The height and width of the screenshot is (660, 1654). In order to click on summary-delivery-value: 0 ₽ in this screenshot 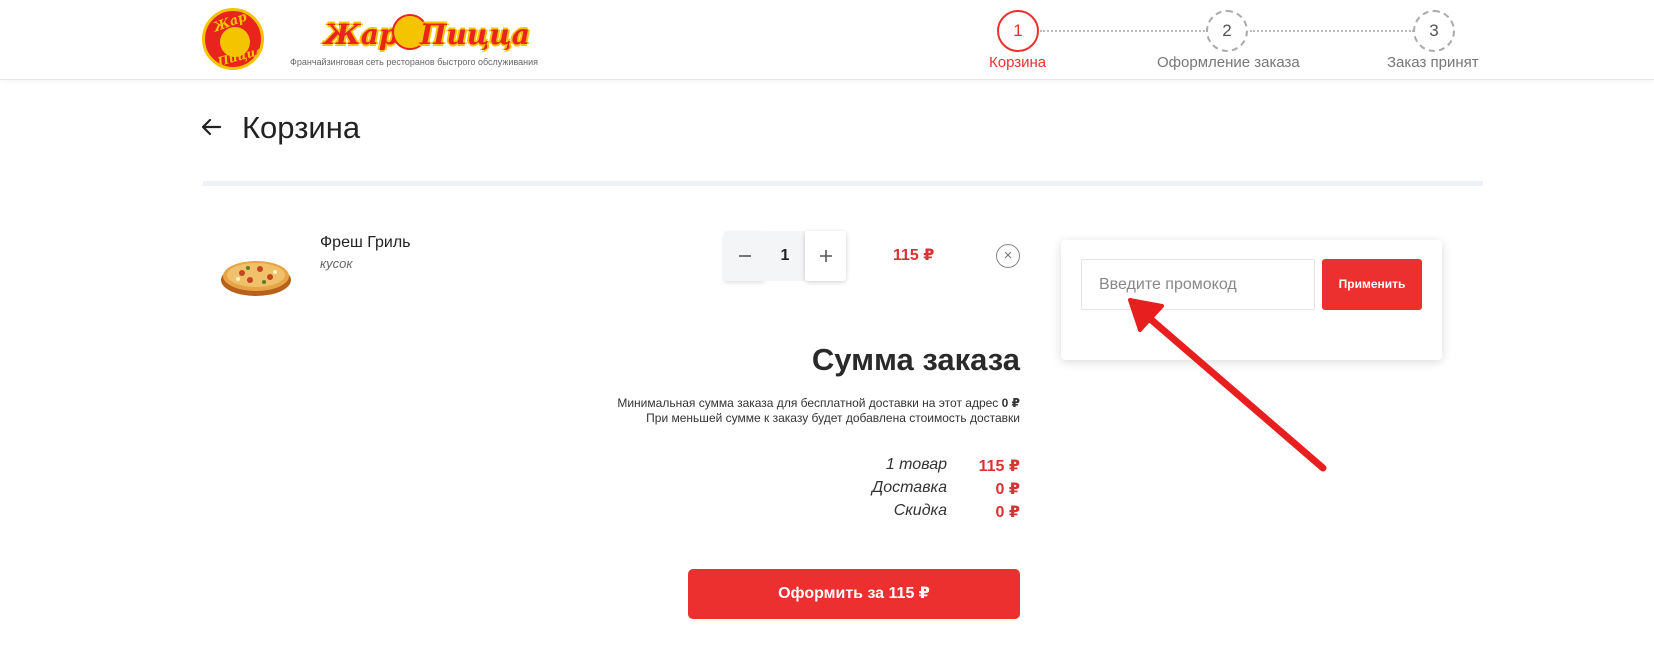, I will do `click(1007, 489)`.